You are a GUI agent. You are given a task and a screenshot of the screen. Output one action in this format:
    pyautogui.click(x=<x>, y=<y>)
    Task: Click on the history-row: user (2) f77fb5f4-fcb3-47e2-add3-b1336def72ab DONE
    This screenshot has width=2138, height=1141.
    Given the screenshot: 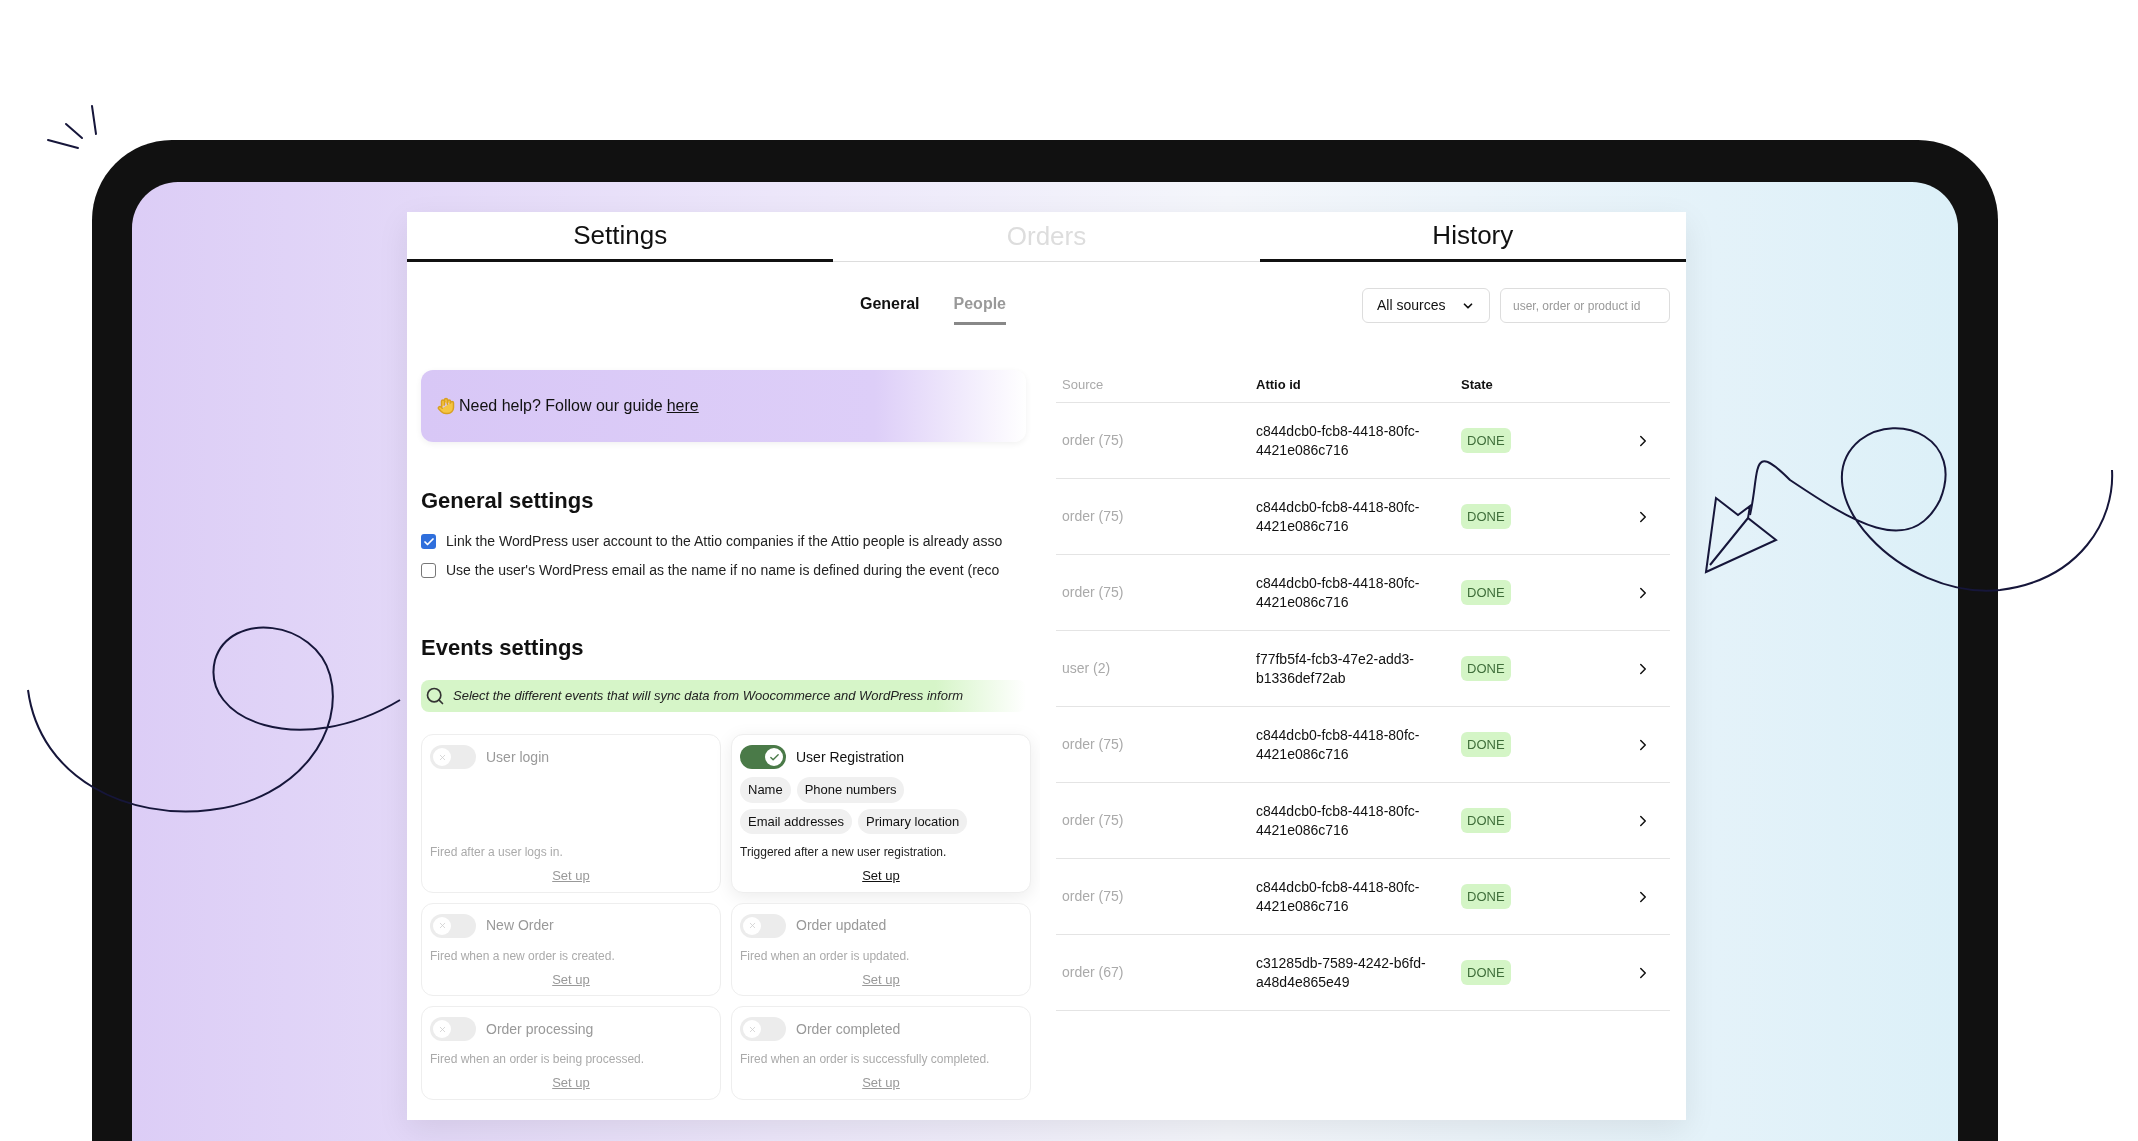 What is the action you would take?
    pyautogui.click(x=1363, y=669)
    